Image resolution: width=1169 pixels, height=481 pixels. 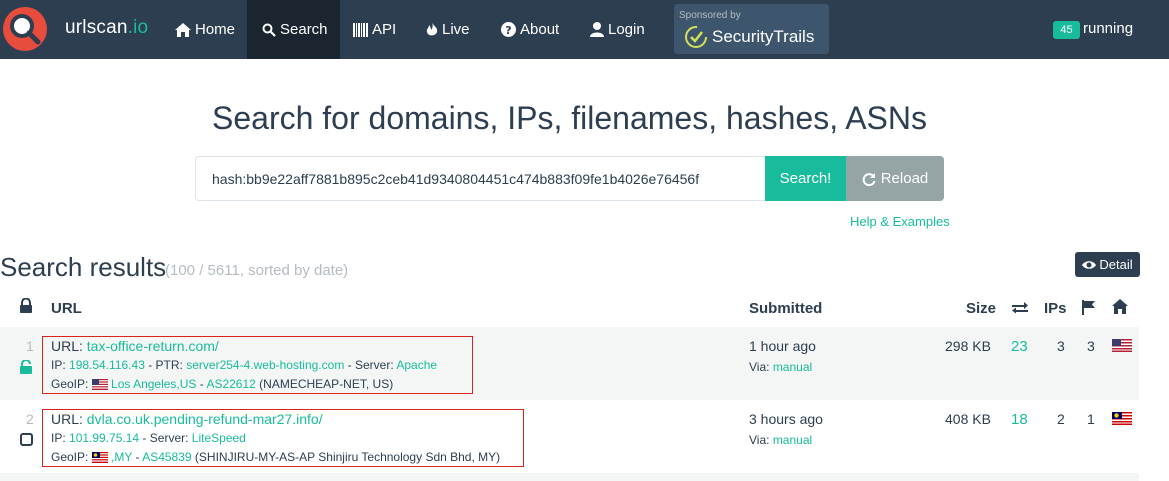 What do you see at coordinates (981, 308) in the screenshot?
I see `column-header-size: Size` at bounding box center [981, 308].